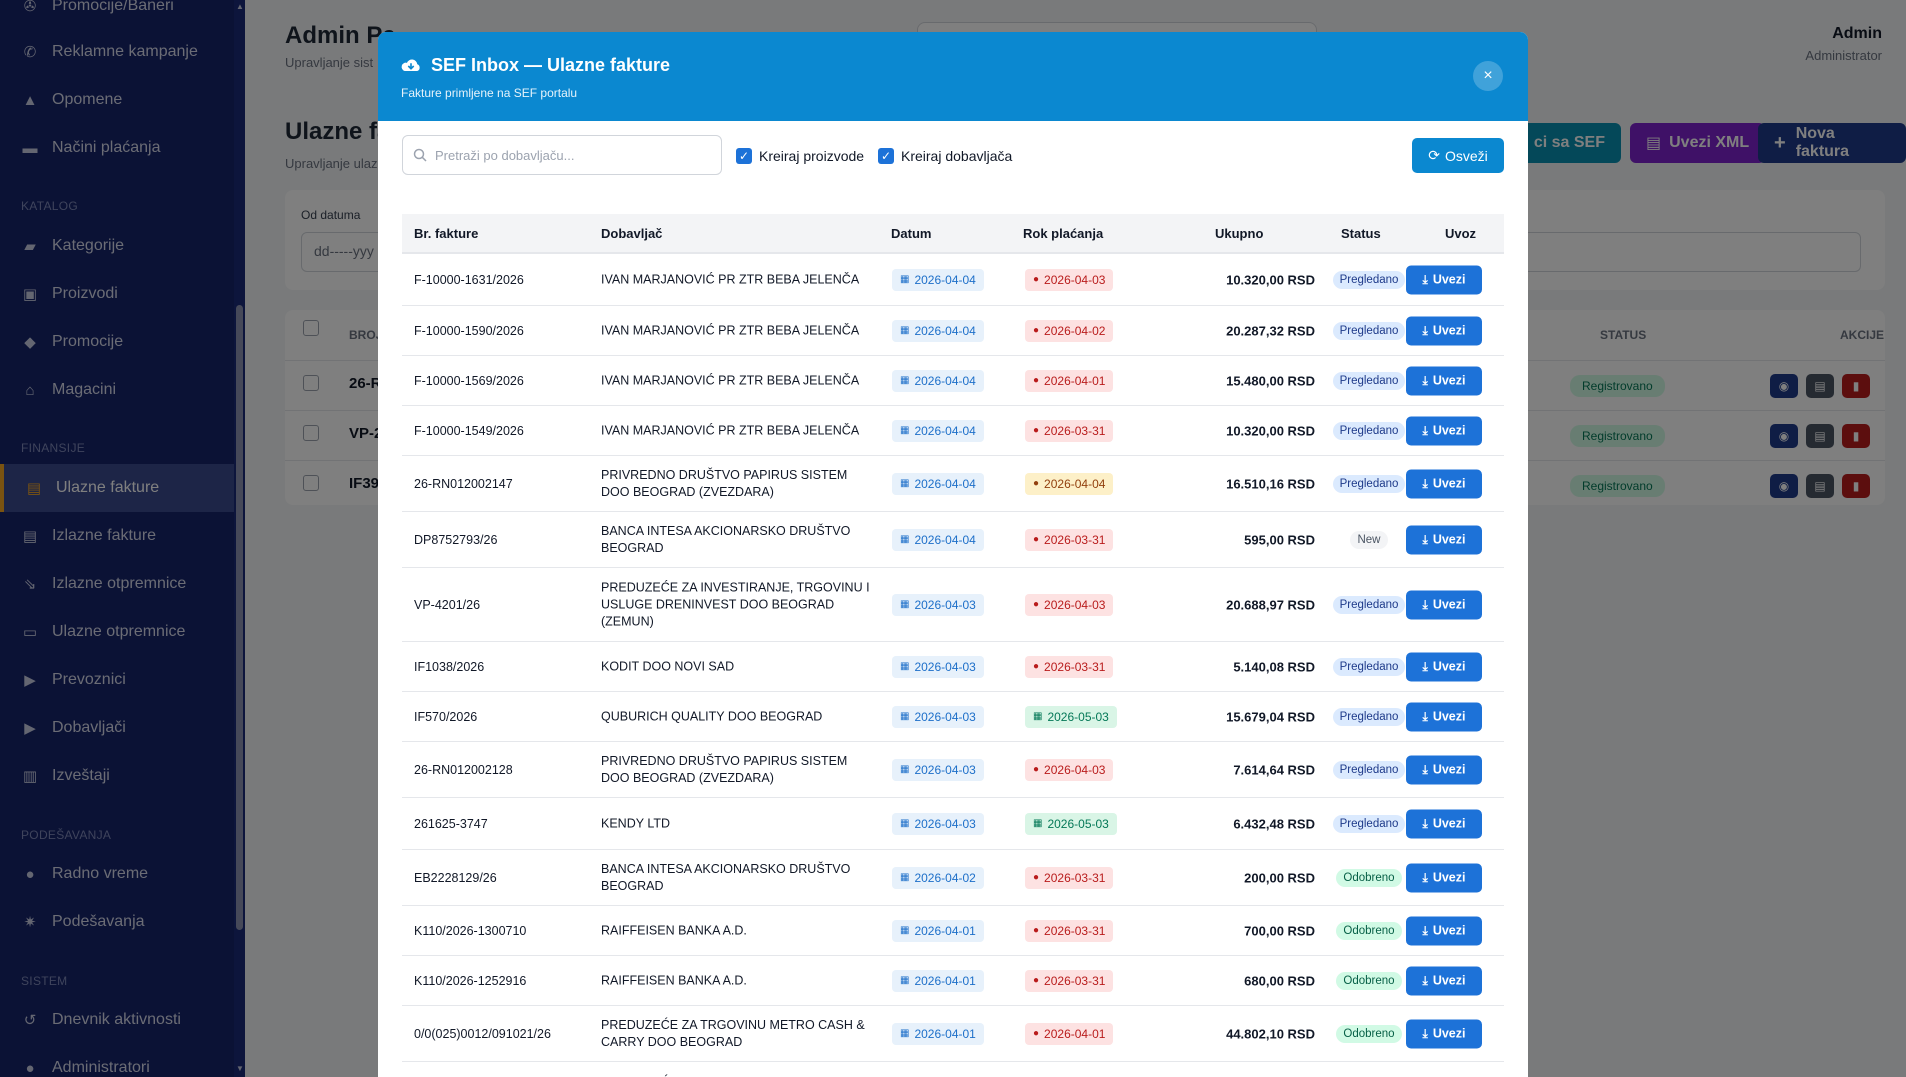 Image resolution: width=1906 pixels, height=1077 pixels. What do you see at coordinates (1270, 279) in the screenshot?
I see `invoice-total: 10.320,00 RSD` at bounding box center [1270, 279].